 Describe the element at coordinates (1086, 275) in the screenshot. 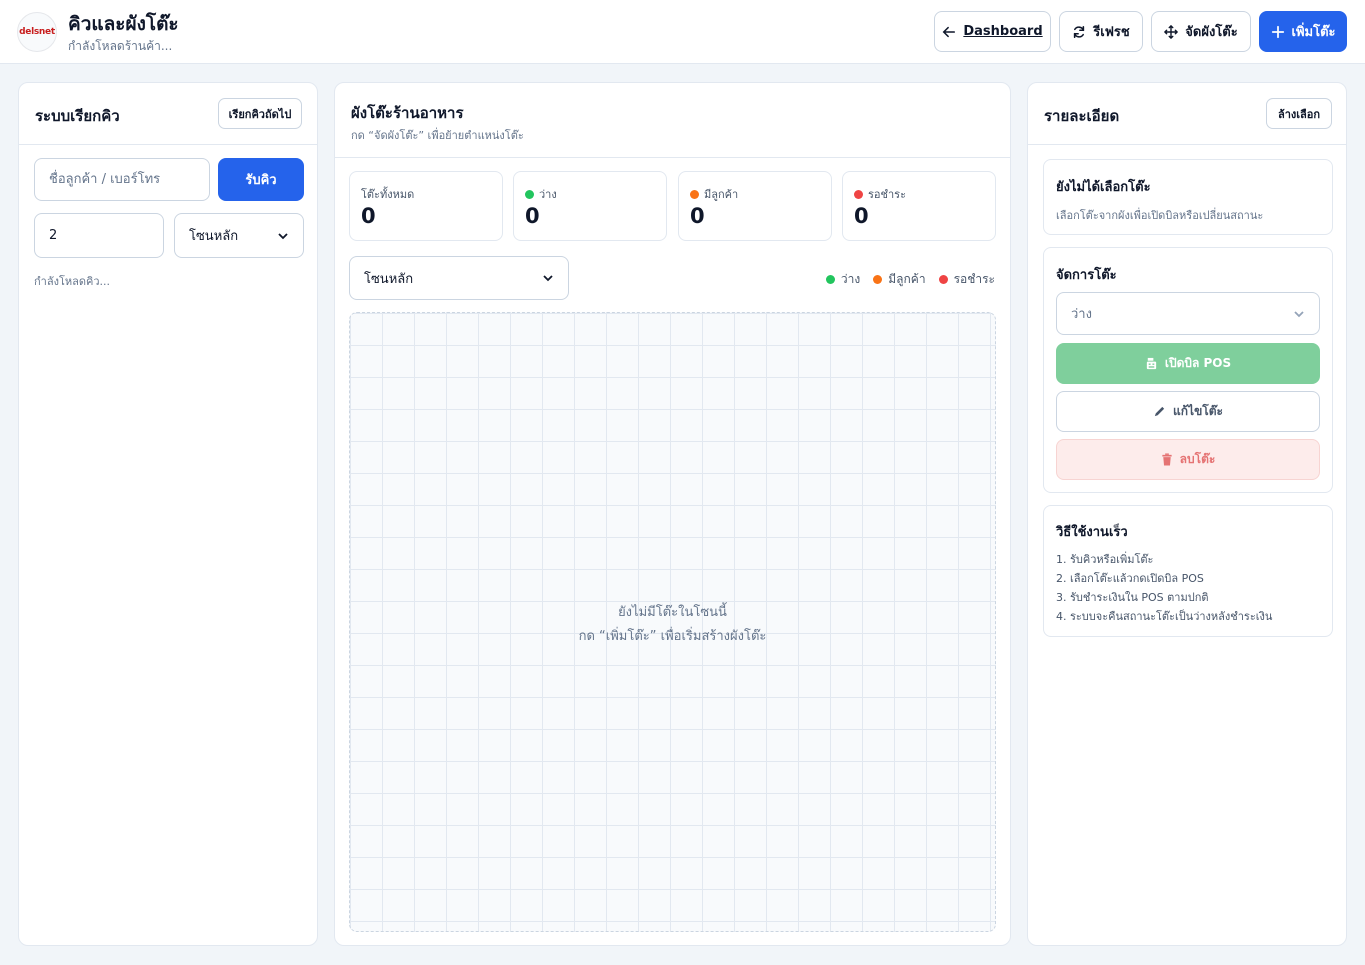

I see `manage-table-title: จัดการโต๊ะ` at that location.